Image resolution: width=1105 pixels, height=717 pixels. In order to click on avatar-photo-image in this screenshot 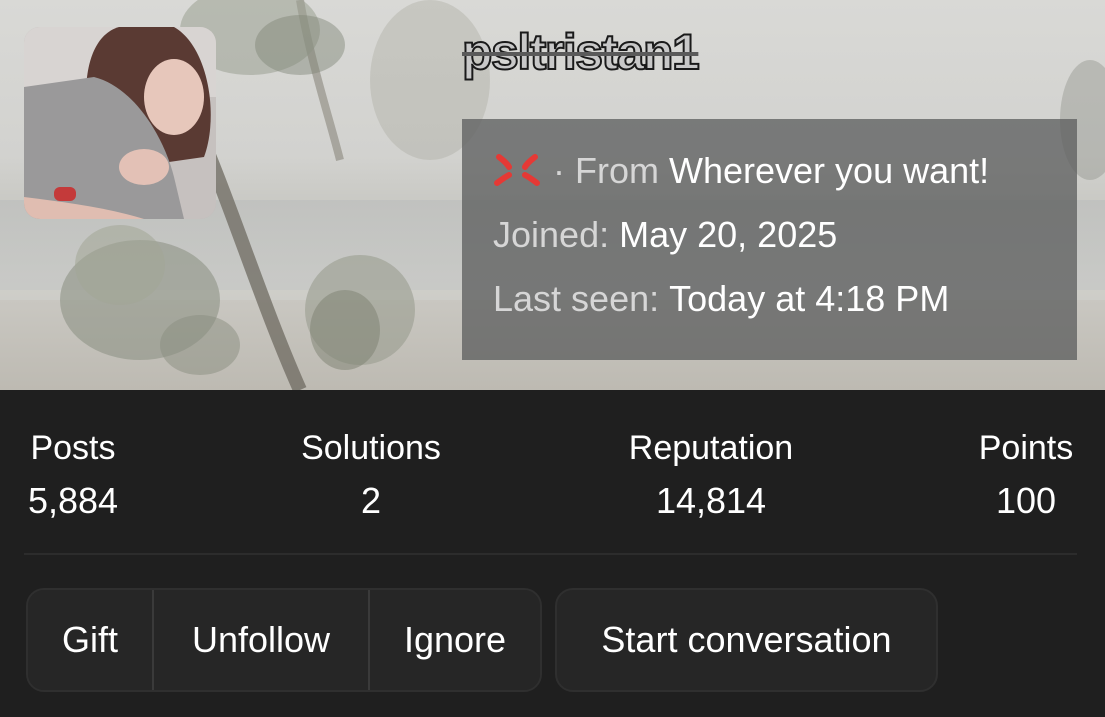, I will do `click(120, 123)`.